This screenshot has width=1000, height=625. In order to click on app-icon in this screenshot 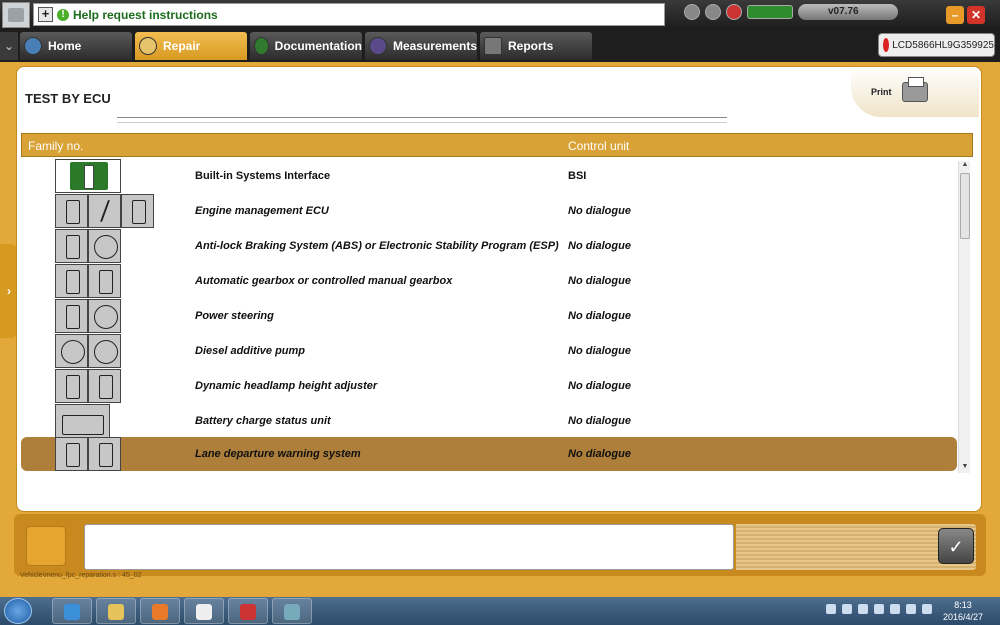, I will do `click(204, 611)`.